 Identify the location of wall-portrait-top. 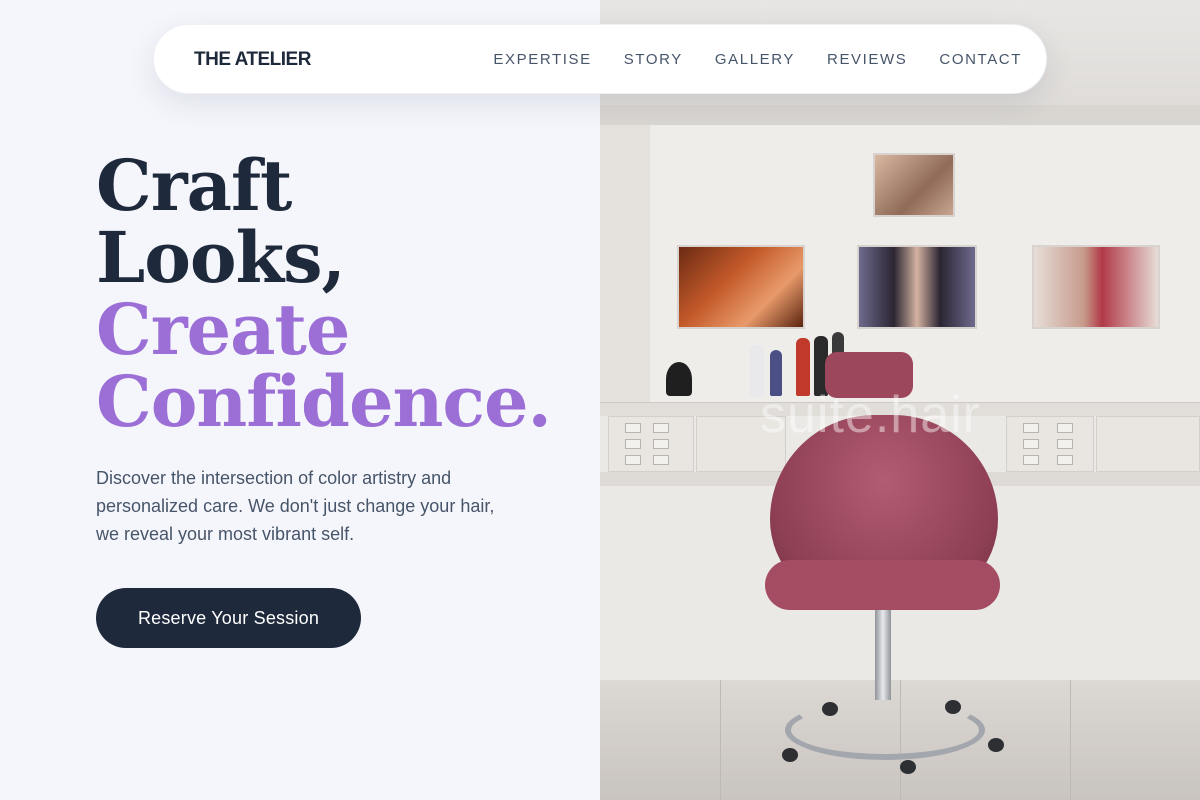
(914, 185).